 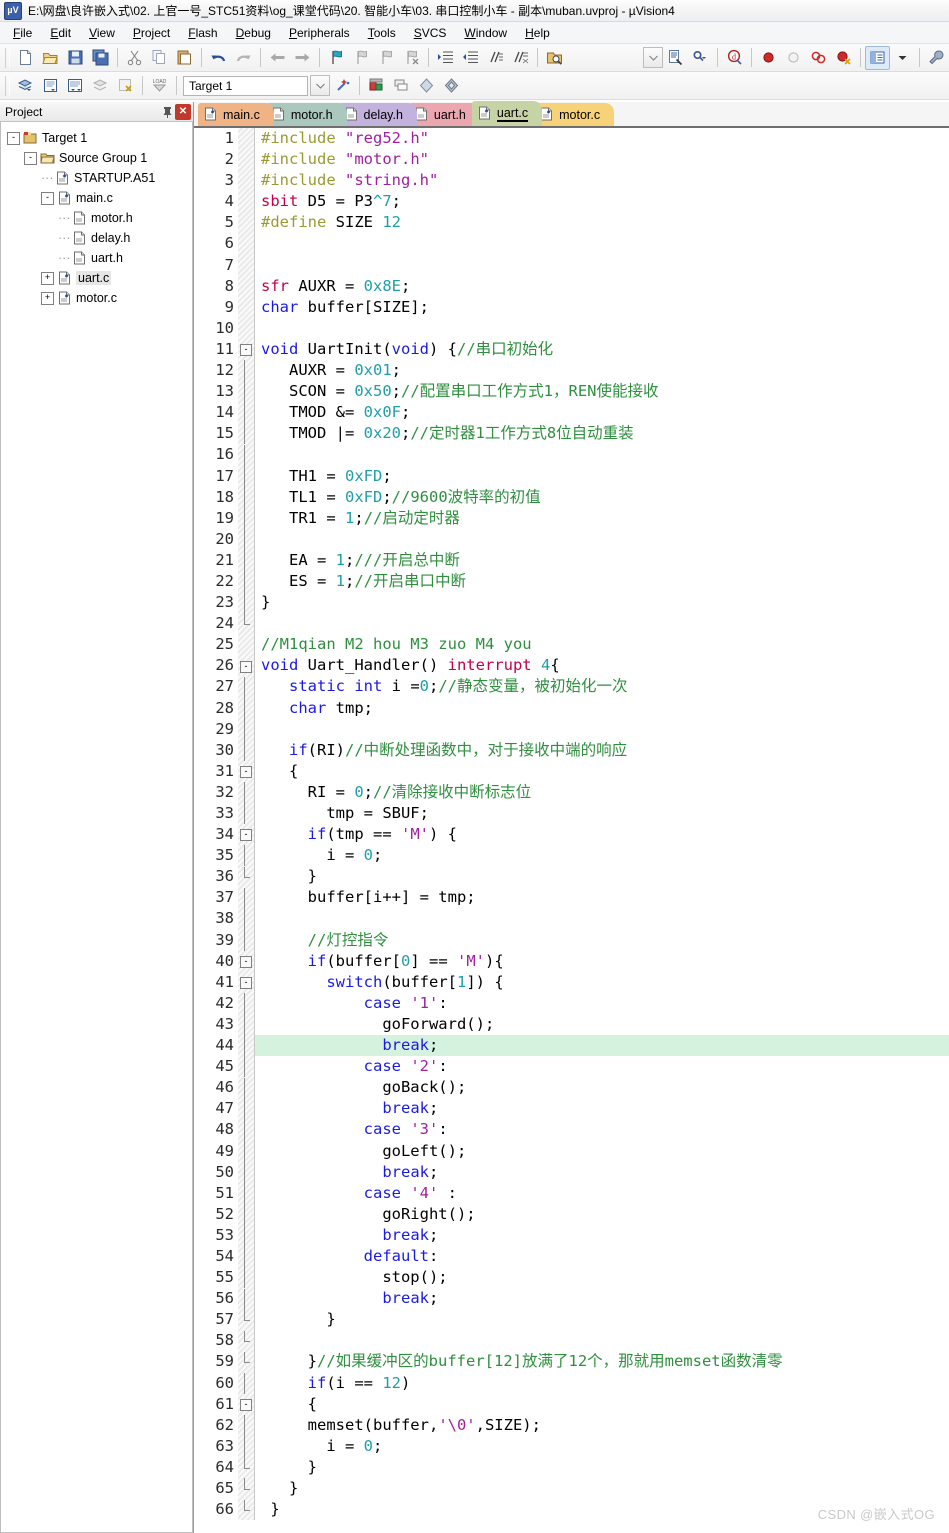 I want to click on code-line: default:, so click(x=605, y=1256).